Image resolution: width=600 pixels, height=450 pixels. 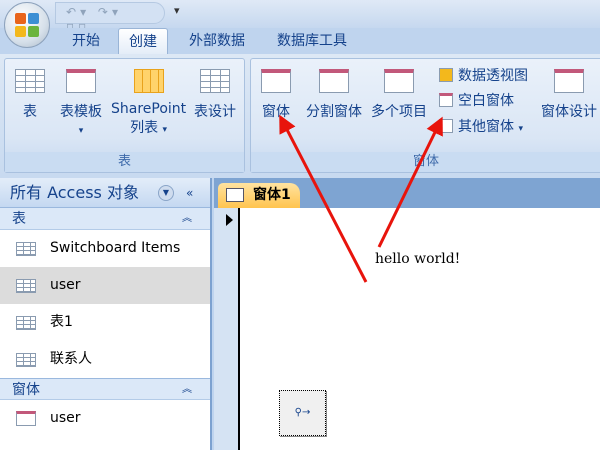 I want to click on binoculars-icon: ⚲→, so click(x=302, y=412).